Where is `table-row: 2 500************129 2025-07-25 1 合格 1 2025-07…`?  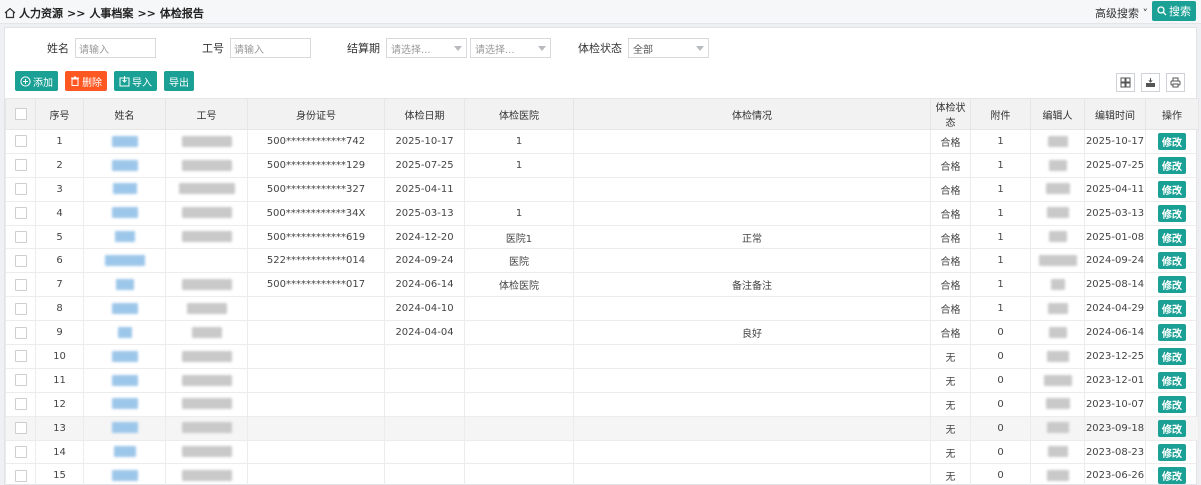 table-row: 2 500************129 2025-07-25 1 合格 1 2025-07… is located at coordinates (602, 165).